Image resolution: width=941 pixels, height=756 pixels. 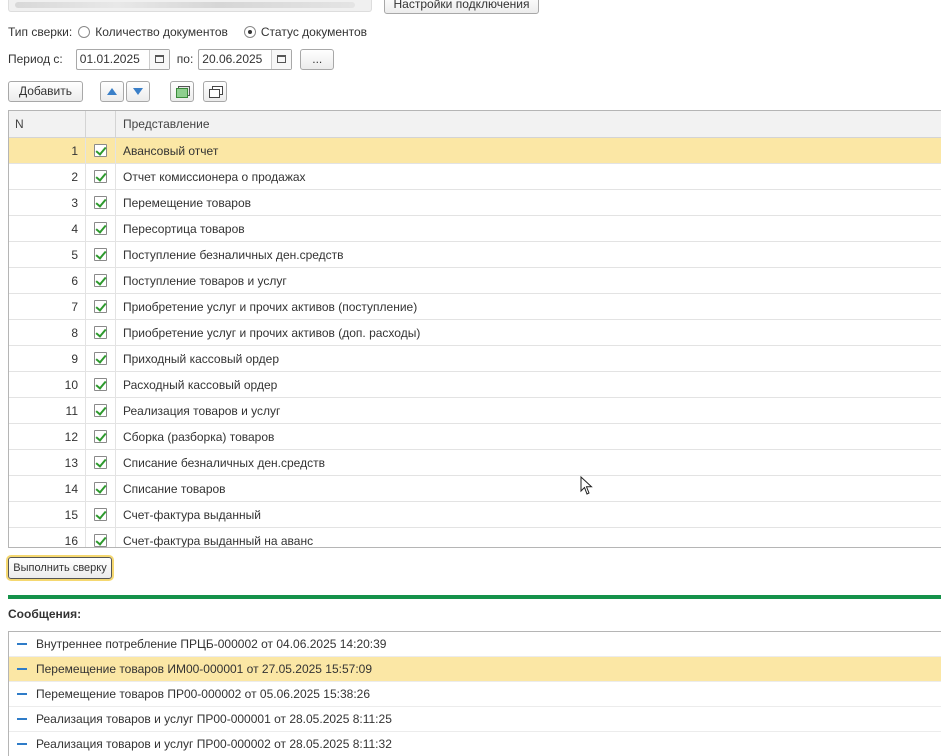 I want to click on check-all-button, so click(x=182, y=91).